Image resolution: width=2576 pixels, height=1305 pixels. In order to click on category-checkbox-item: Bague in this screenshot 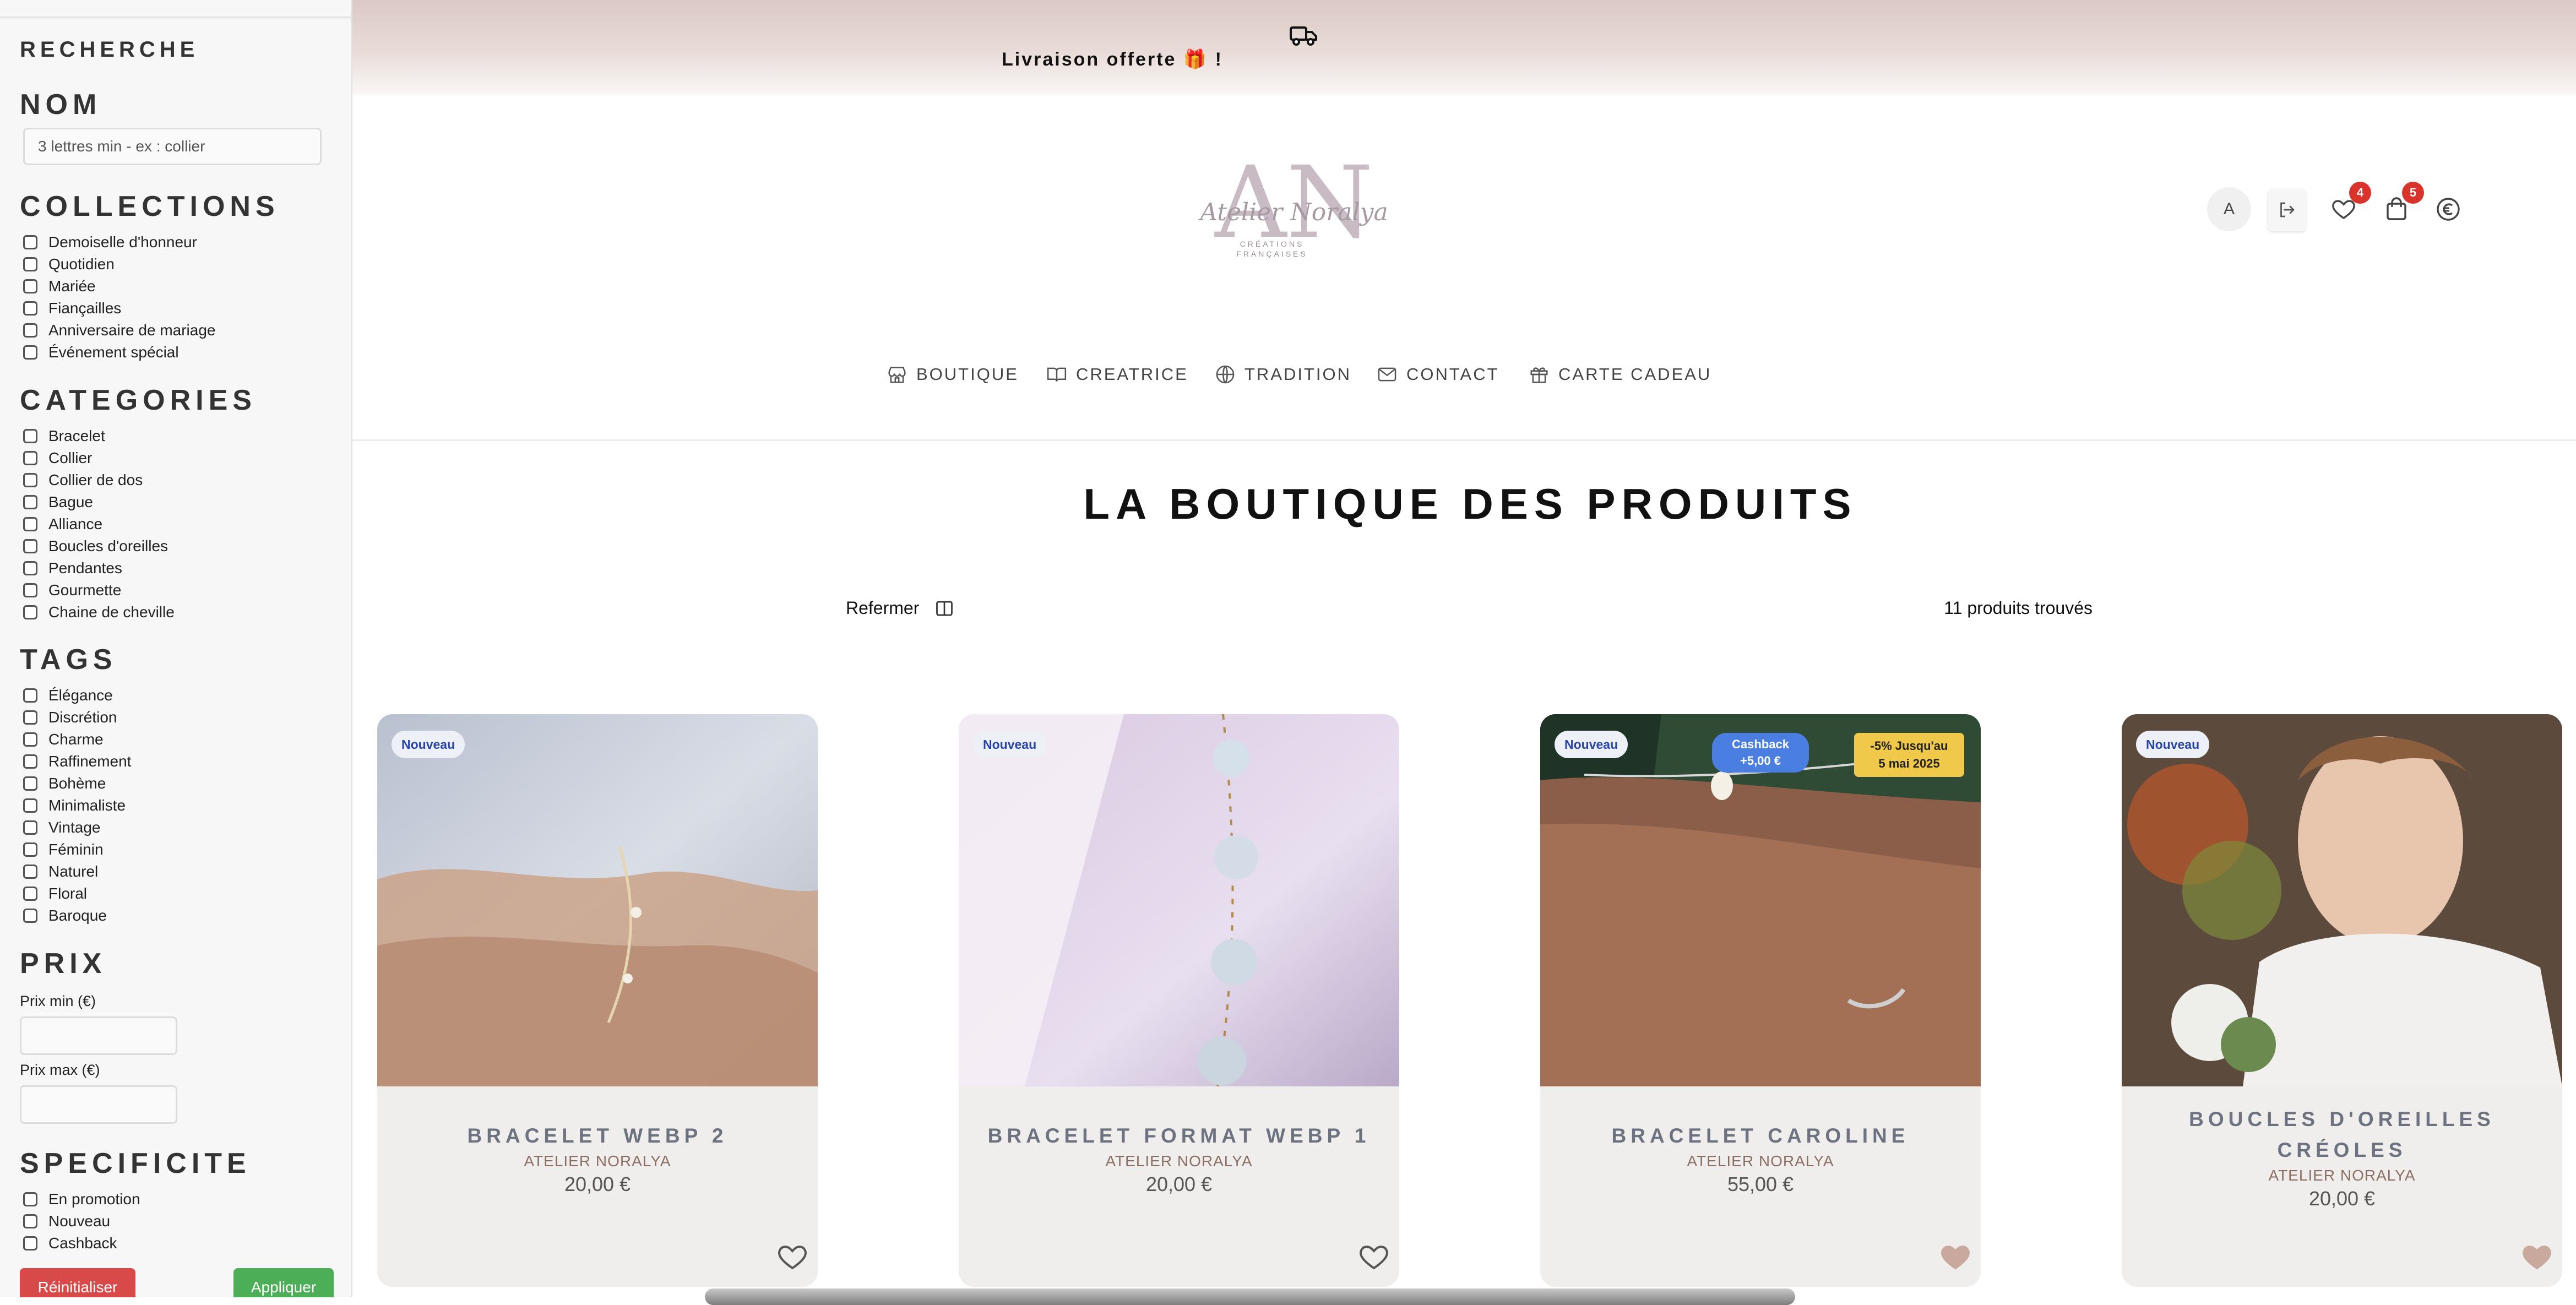, I will do `click(99, 502)`.